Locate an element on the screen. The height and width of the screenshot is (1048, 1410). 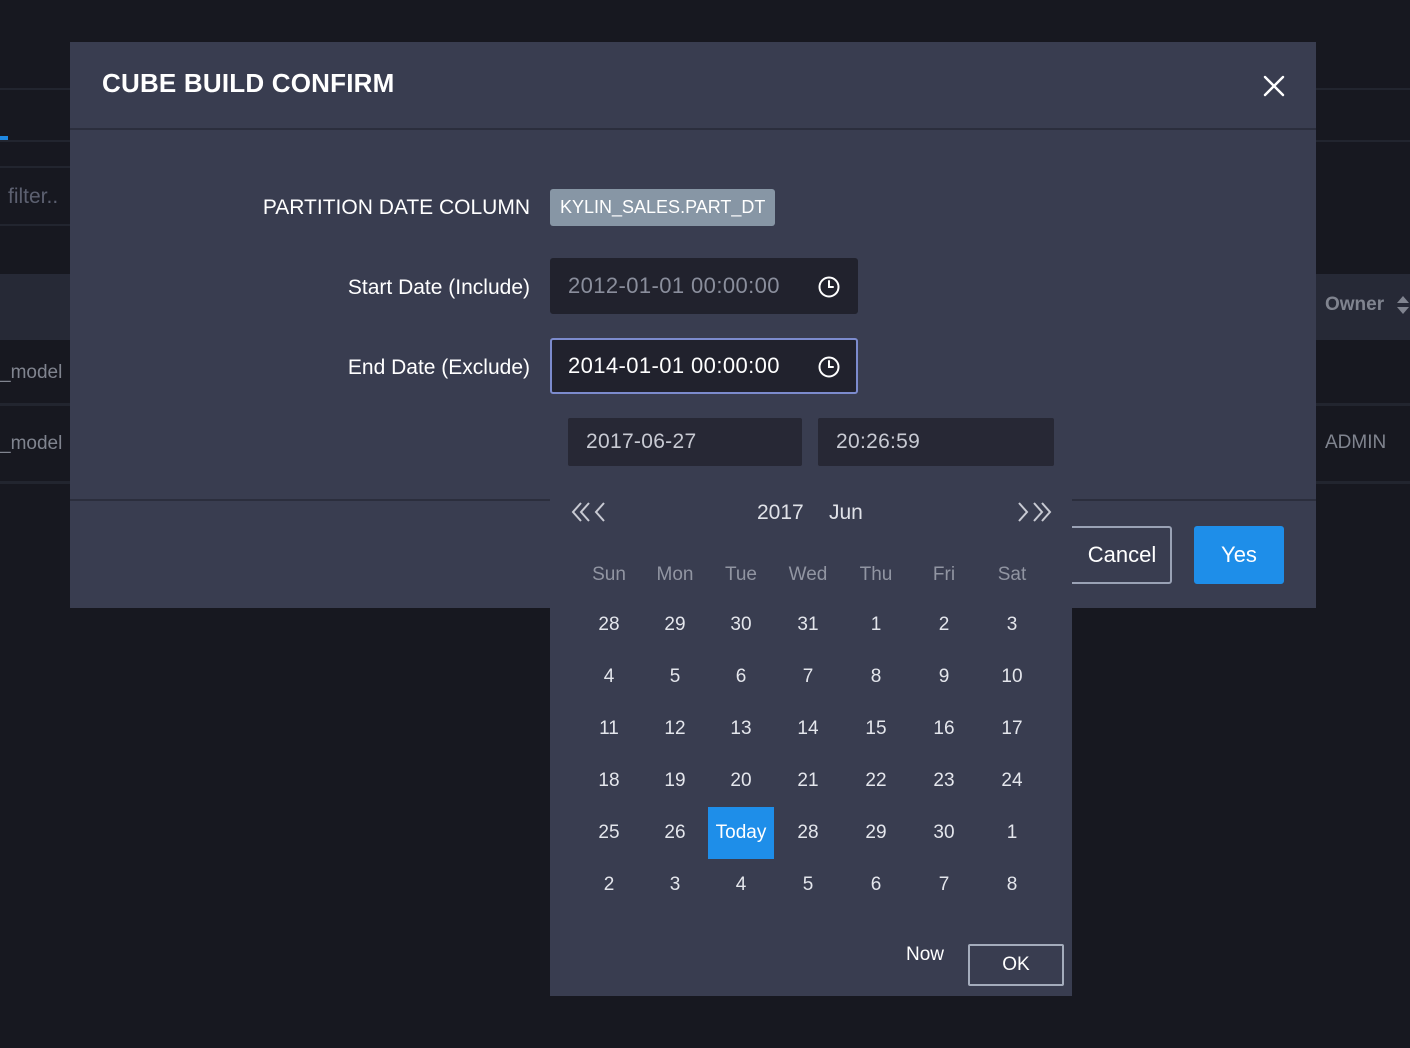
calendar-day: 14 is located at coordinates (808, 729).